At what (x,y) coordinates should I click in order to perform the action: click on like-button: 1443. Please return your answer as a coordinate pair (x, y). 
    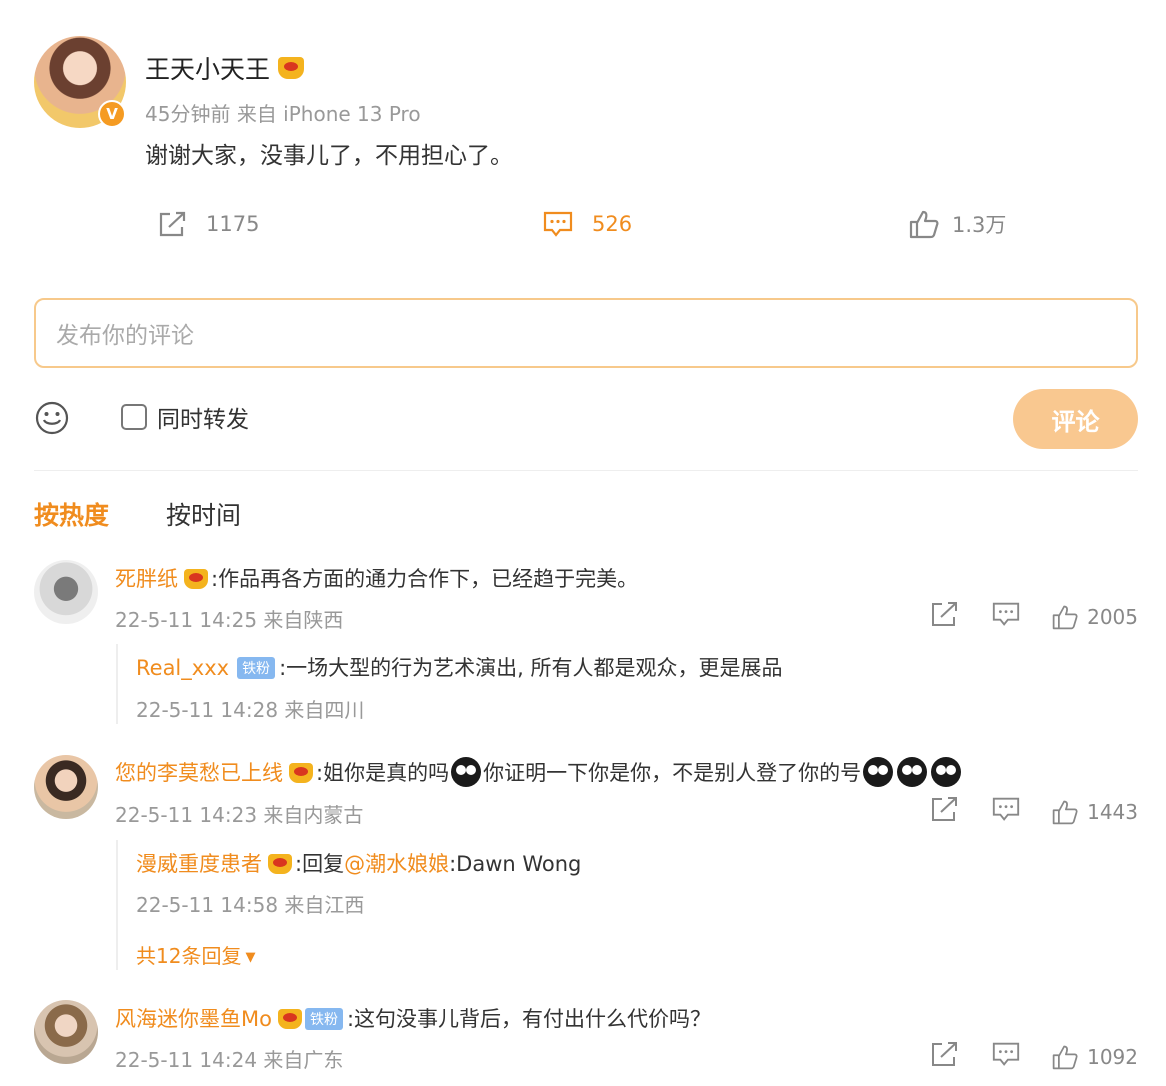
    Looking at the image, I should click on (1094, 812).